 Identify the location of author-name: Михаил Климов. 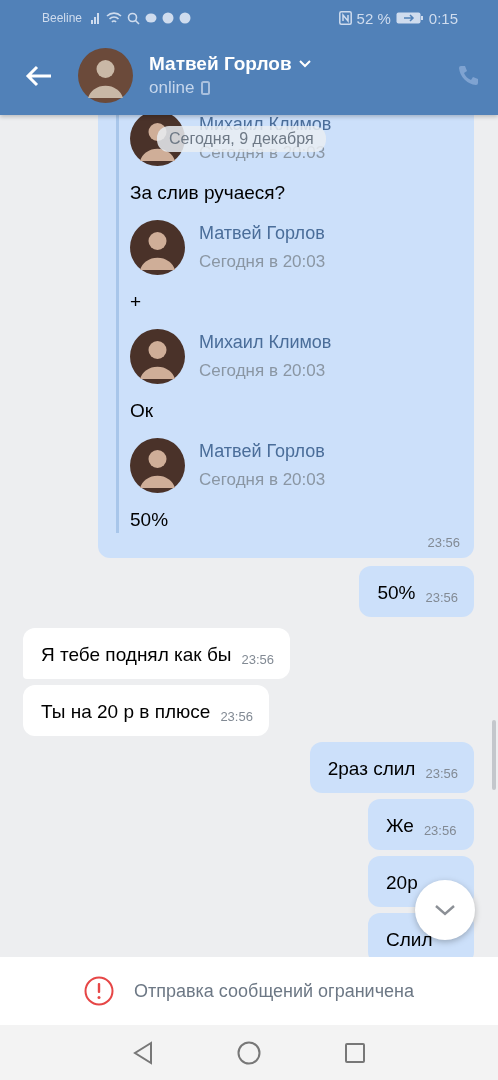
(265, 342).